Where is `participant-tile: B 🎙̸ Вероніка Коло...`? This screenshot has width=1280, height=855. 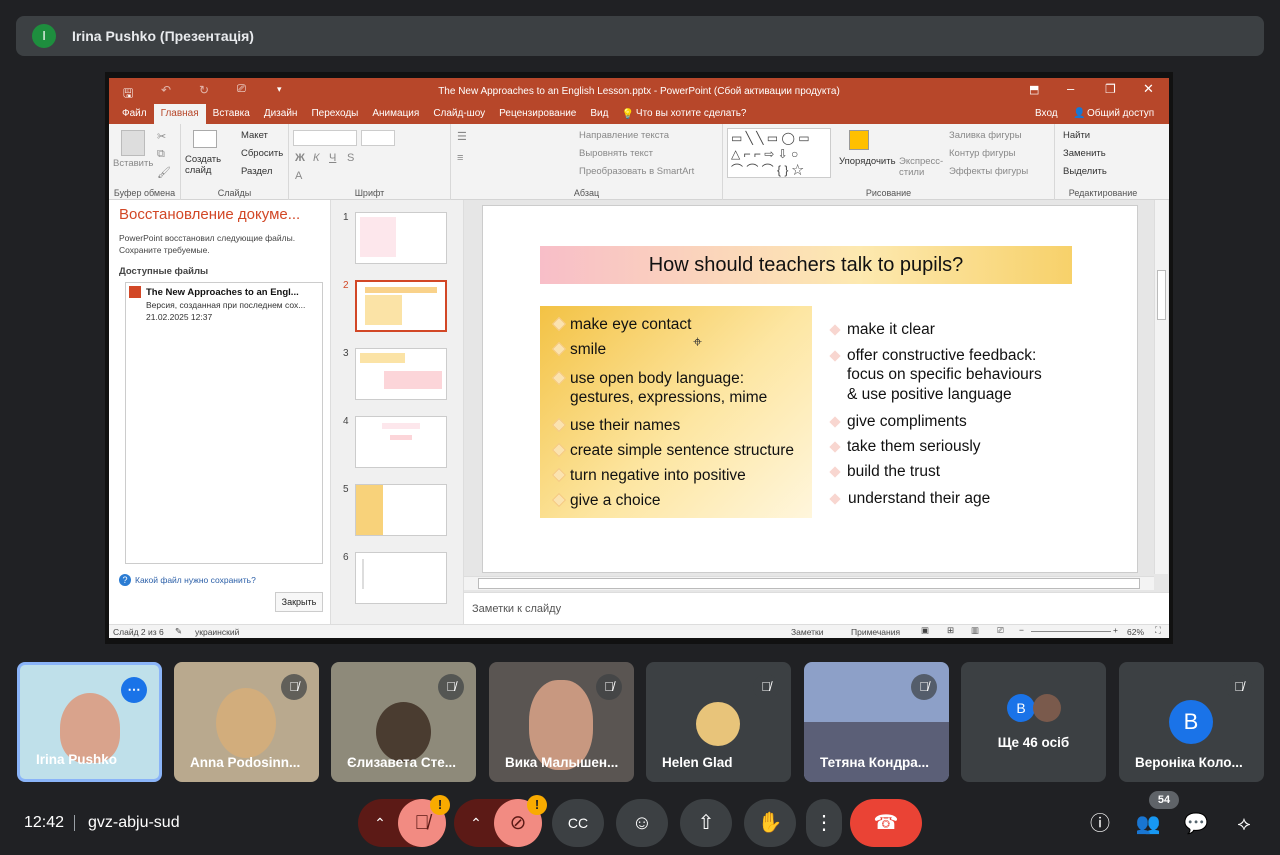 participant-tile: B 🎙̸ Вероніка Коло... is located at coordinates (1191, 722).